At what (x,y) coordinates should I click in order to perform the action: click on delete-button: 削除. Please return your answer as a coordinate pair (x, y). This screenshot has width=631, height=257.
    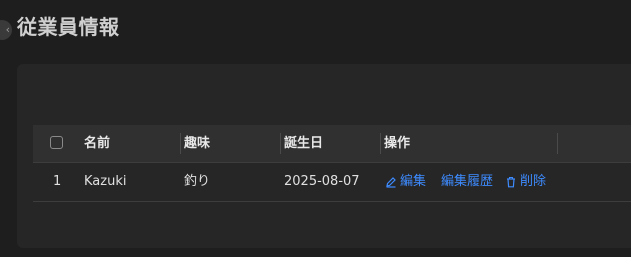
    Looking at the image, I should click on (525, 182).